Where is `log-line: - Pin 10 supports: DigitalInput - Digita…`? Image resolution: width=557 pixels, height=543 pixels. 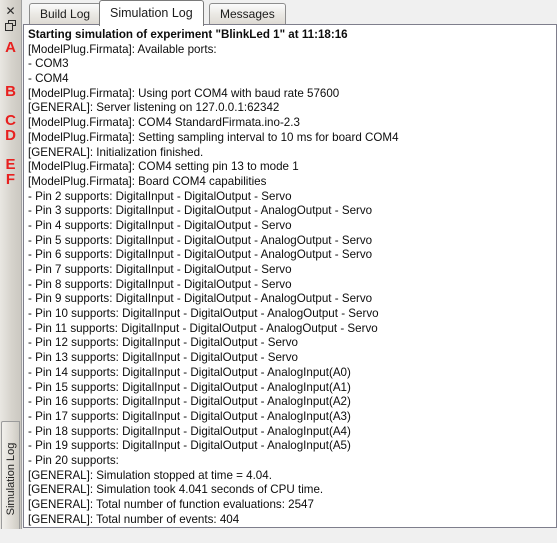
log-line: - Pin 10 supports: DigitalInput - Digita… is located at coordinates (203, 314).